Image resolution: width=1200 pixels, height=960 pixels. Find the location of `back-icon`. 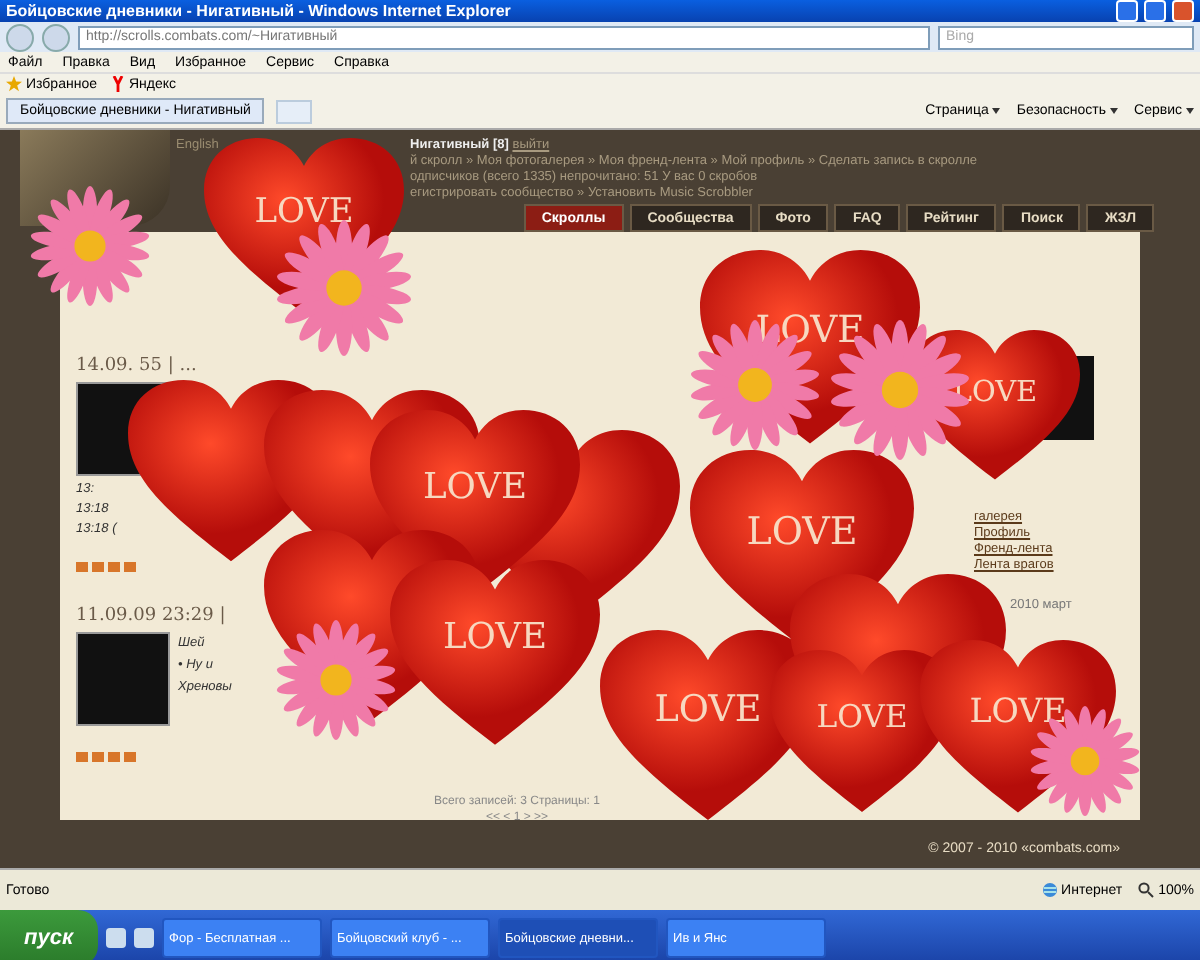

back-icon is located at coordinates (20, 37).